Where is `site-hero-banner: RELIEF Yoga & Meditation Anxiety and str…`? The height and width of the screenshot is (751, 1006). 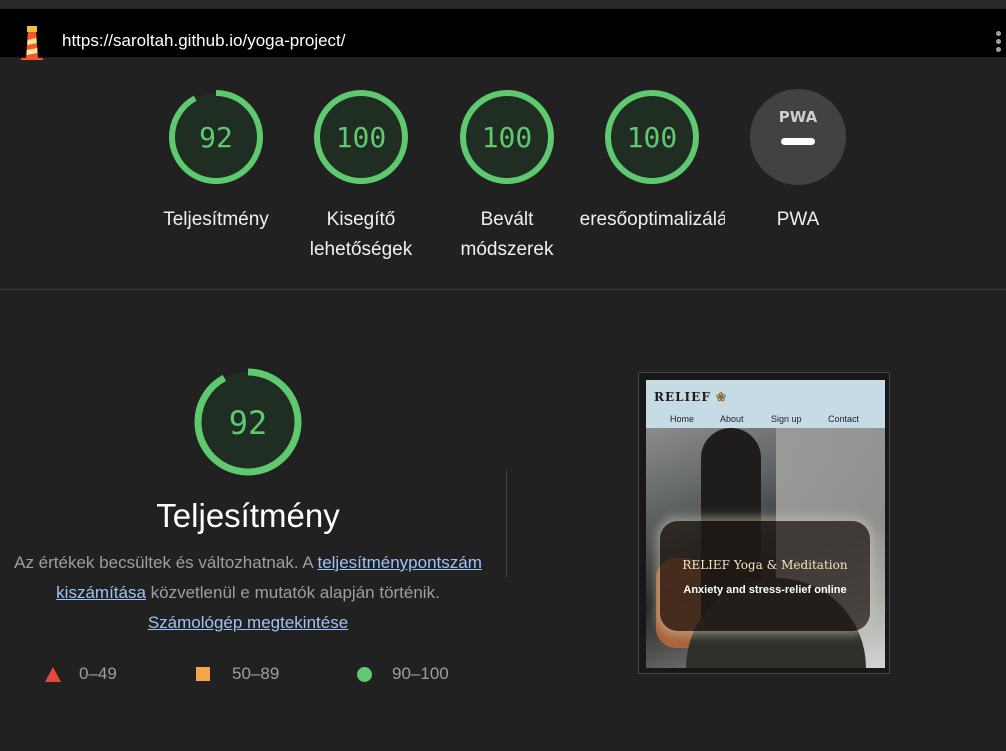 site-hero-banner: RELIEF Yoga & Meditation Anxiety and str… is located at coordinates (765, 576).